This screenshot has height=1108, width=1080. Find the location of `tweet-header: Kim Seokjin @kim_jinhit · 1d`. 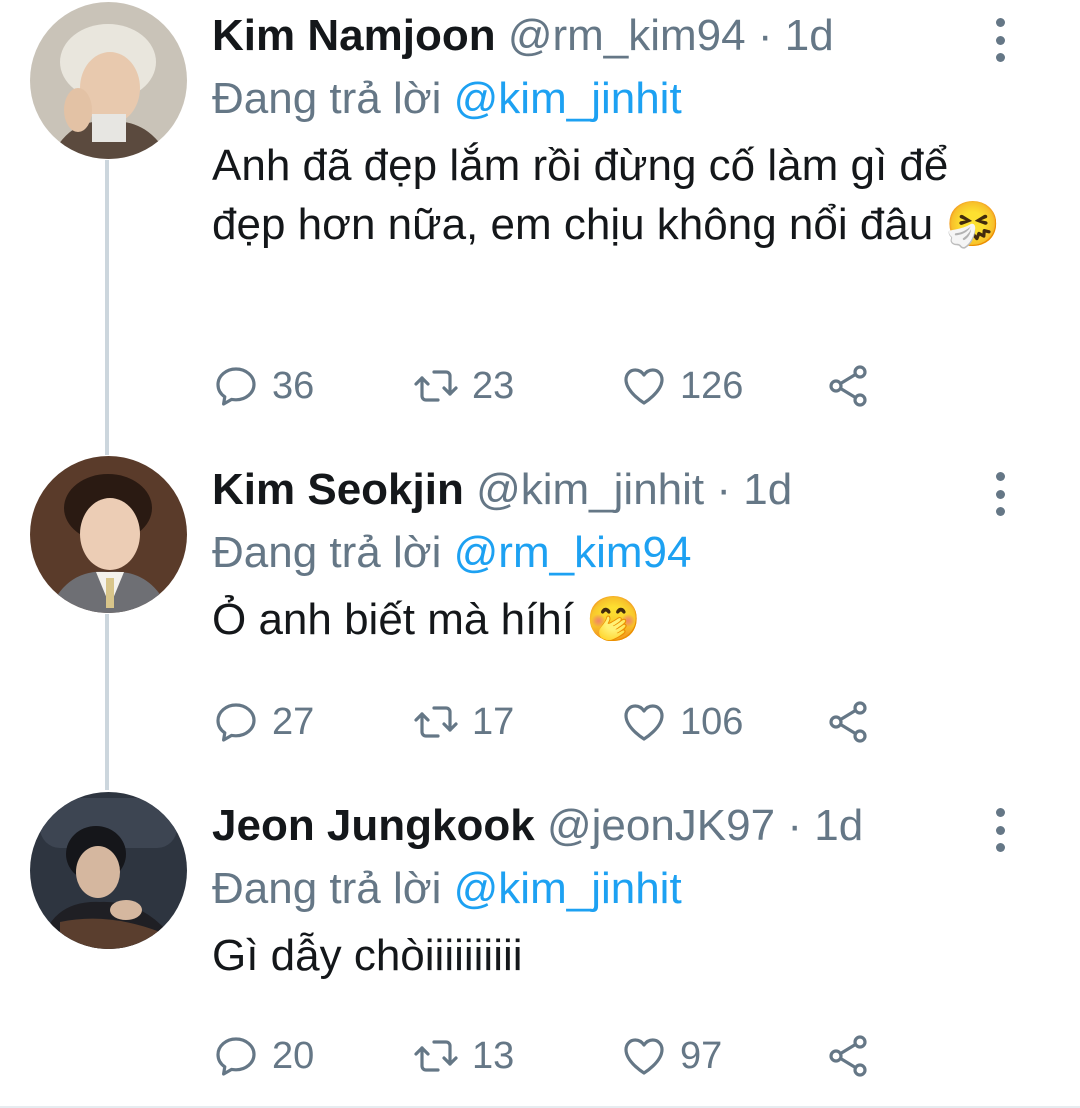

tweet-header: Kim Seokjin @kim_jinhit · 1d is located at coordinates (616, 490).